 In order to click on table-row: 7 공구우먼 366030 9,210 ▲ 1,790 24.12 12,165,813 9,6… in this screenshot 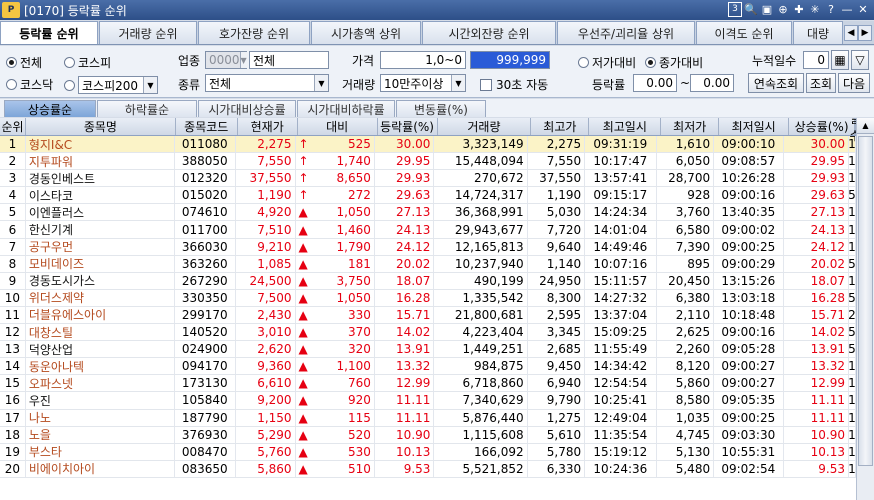, I will do `click(428, 247)`.